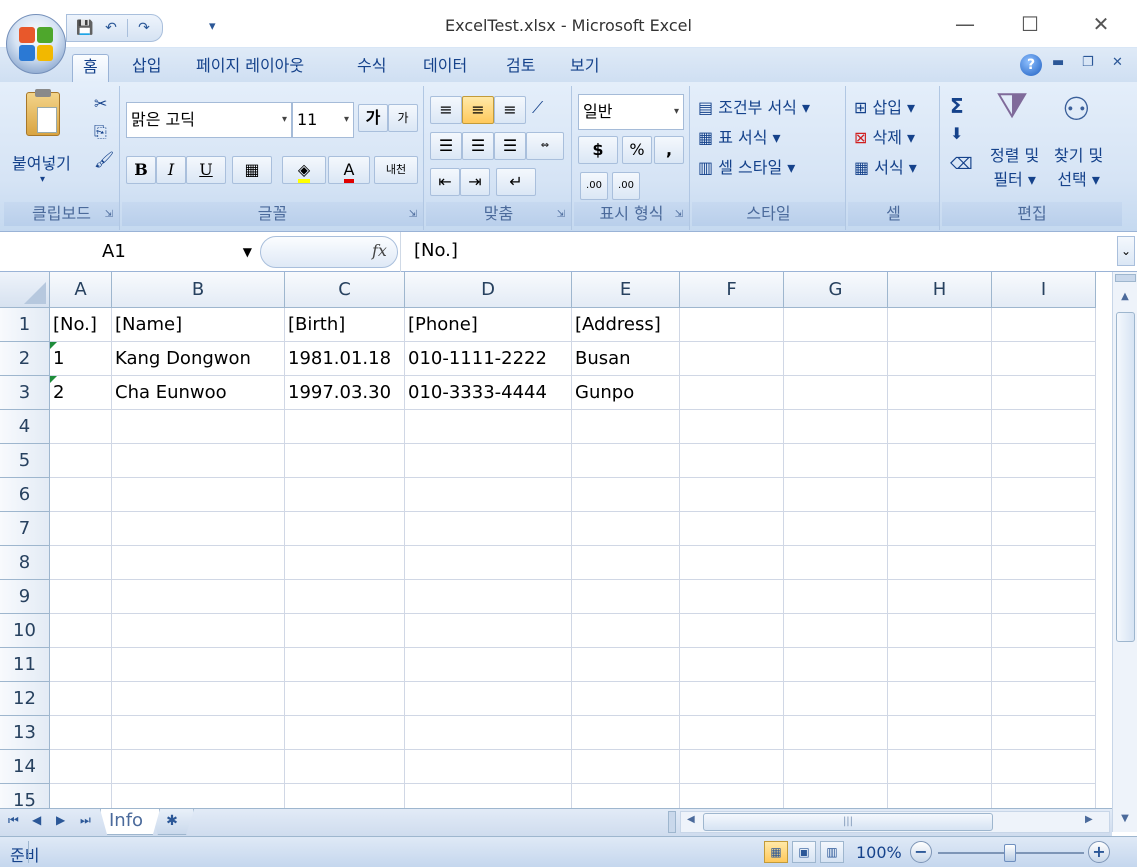  I want to click on row-header-8: 8, so click(25, 563).